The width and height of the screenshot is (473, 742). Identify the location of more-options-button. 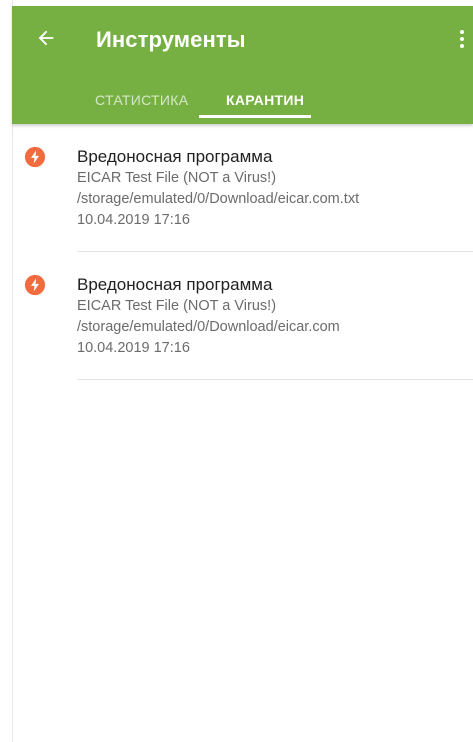
(462, 39).